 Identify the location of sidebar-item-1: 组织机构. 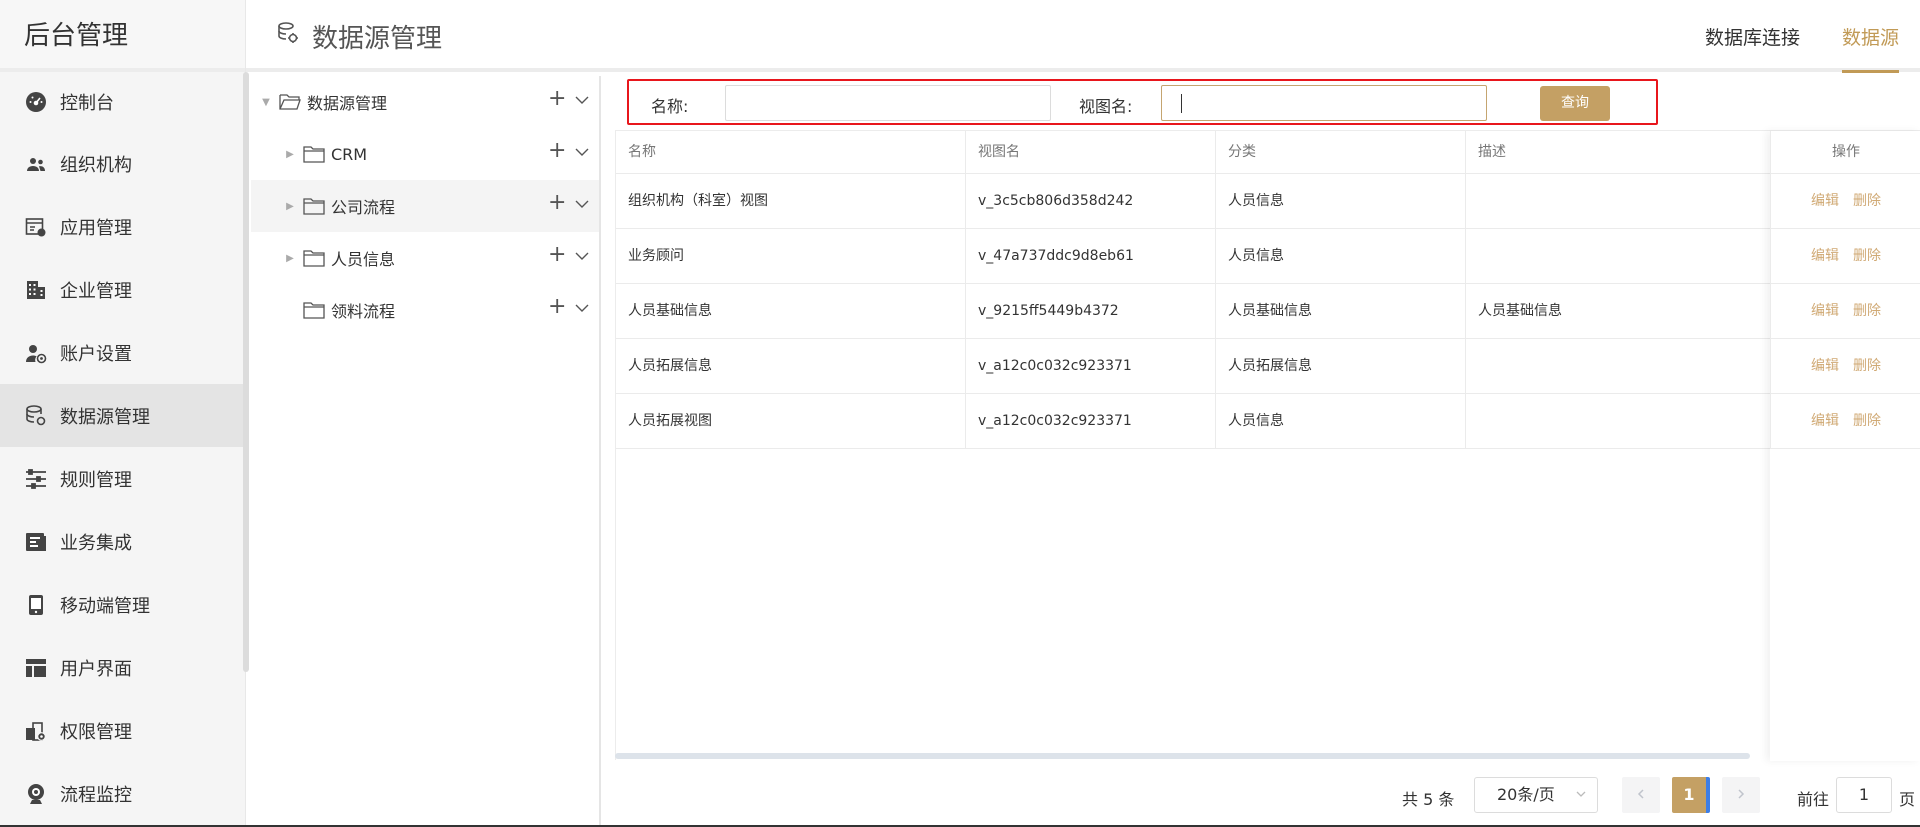
(122, 163).